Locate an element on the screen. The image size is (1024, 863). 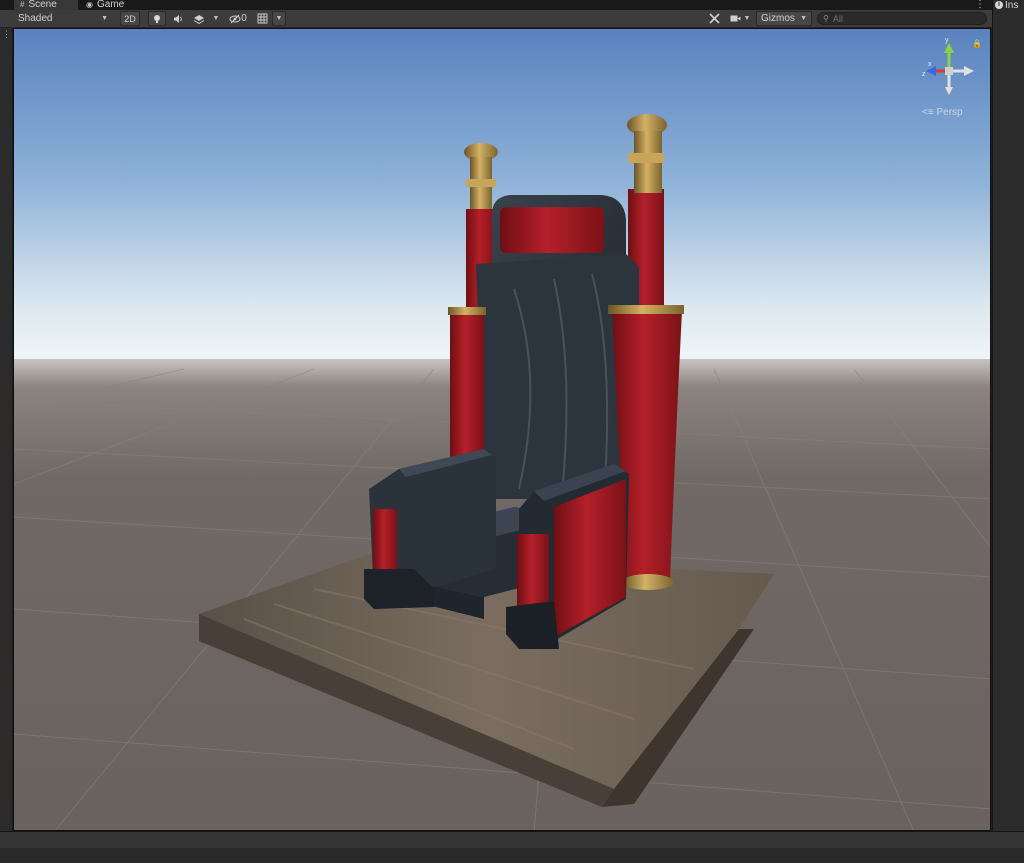
tab-game: ◉ Game is located at coordinates (110, 5).